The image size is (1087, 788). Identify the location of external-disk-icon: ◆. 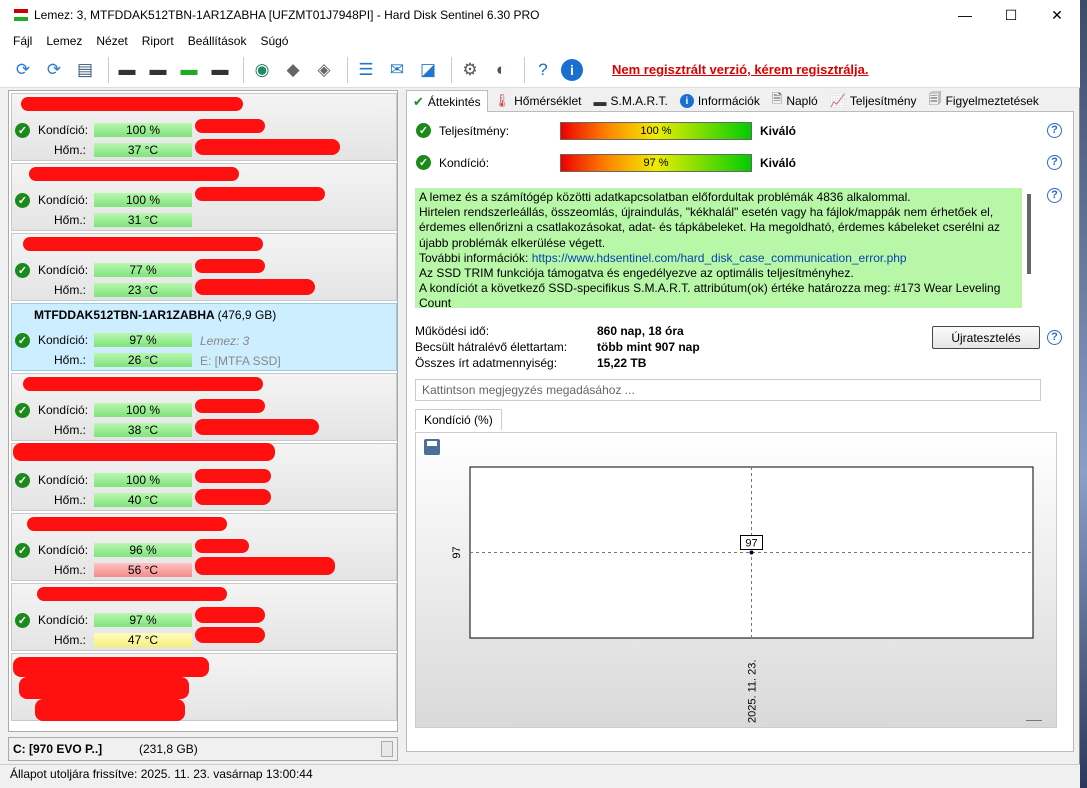
(293, 70).